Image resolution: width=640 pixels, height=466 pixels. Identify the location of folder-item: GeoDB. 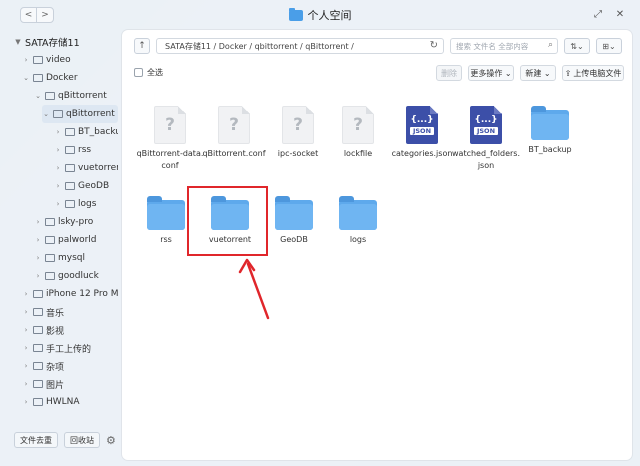
(294, 221).